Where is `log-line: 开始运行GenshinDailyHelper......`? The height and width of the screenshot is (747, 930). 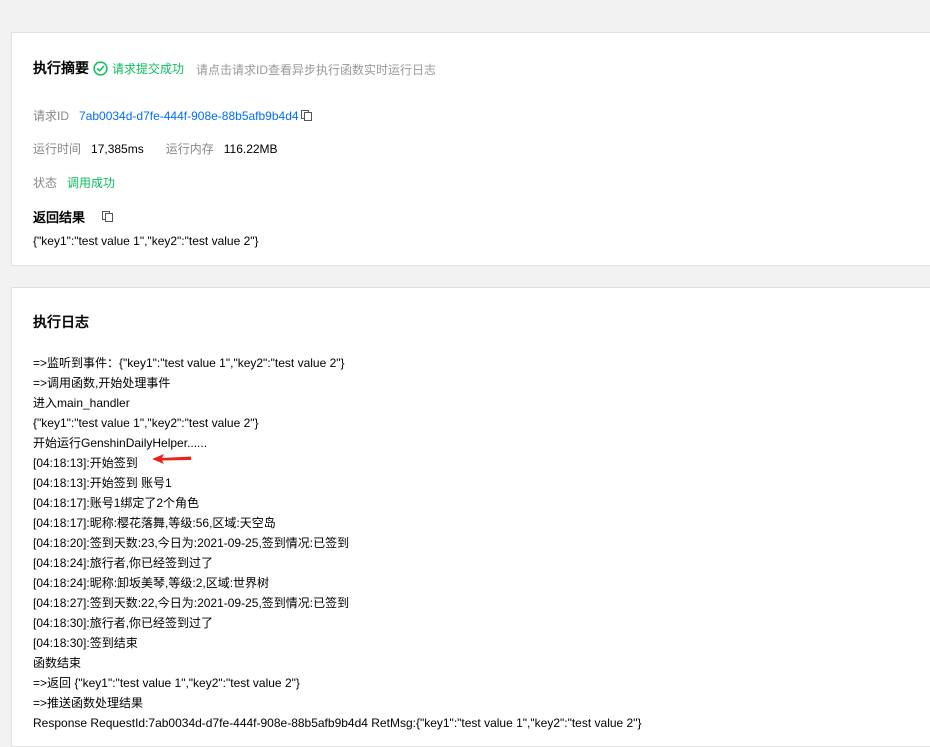 log-line: 开始运行GenshinDailyHelper...... is located at coordinates (120, 443).